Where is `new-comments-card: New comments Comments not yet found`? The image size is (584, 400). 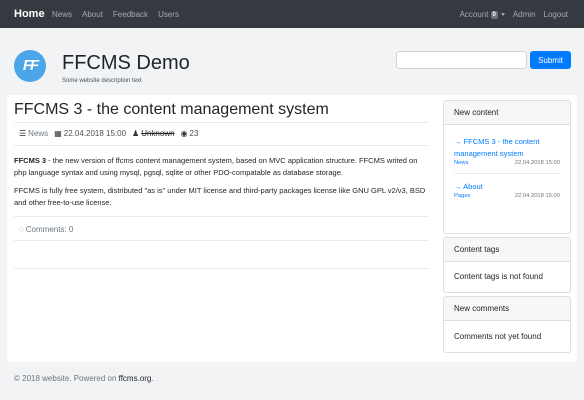 new-comments-card: New comments Comments not yet found is located at coordinates (507, 324).